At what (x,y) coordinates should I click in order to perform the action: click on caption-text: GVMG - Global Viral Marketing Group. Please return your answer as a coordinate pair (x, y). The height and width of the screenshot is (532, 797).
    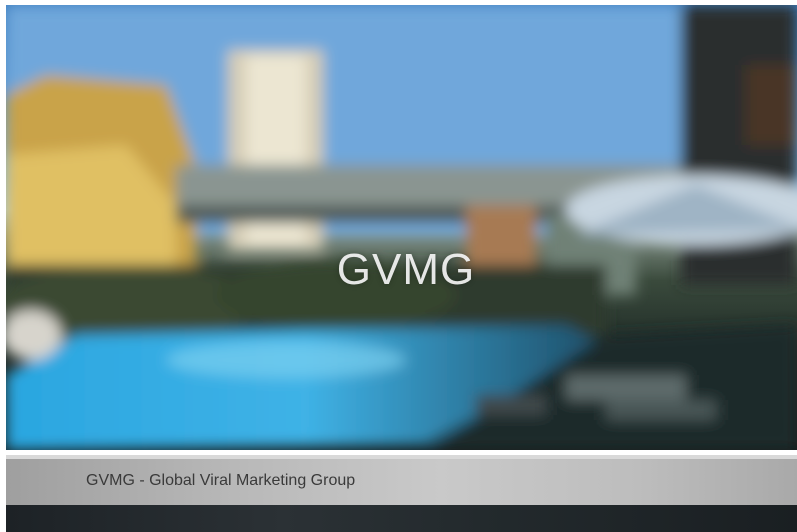
    Looking at the image, I should click on (220, 481).